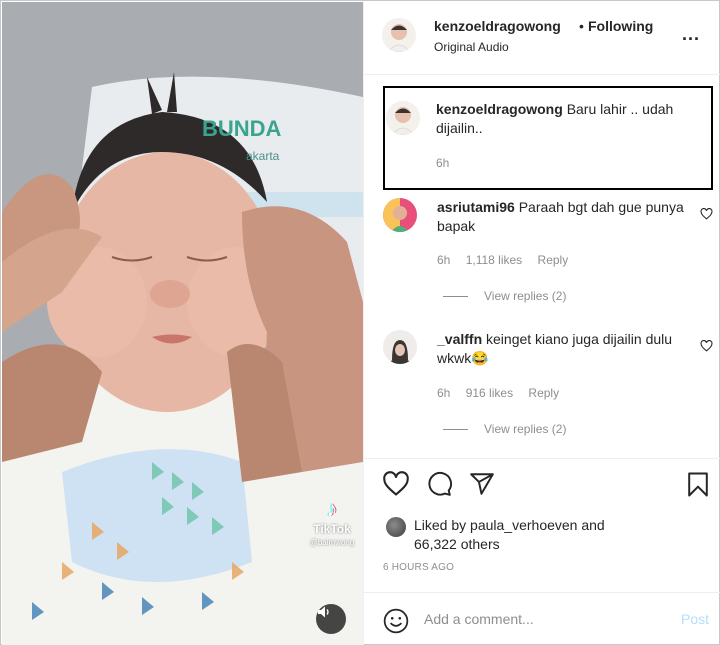 This screenshot has width=720, height=645. Describe the element at coordinates (396, 621) in the screenshot. I see `emoji-icon` at that location.